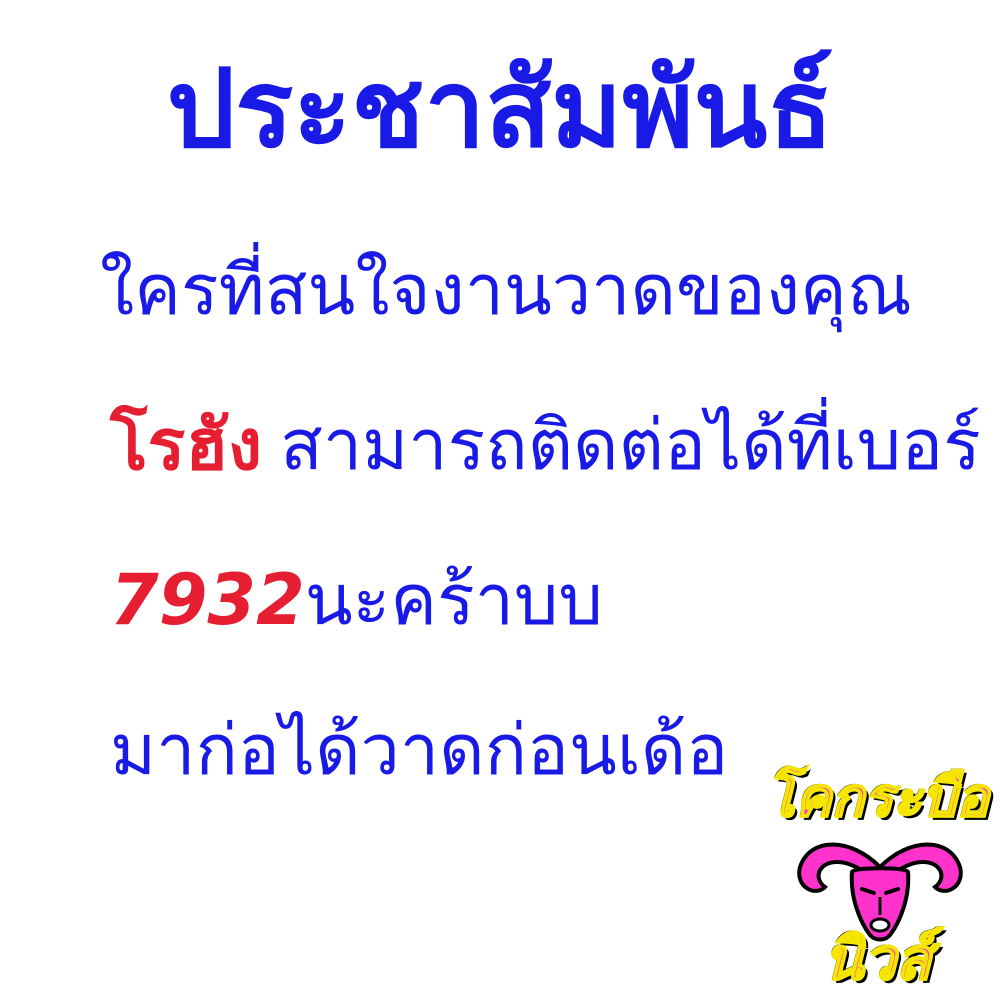  I want to click on brand-logo: โคกระบือ นิวส์, so click(877, 877).